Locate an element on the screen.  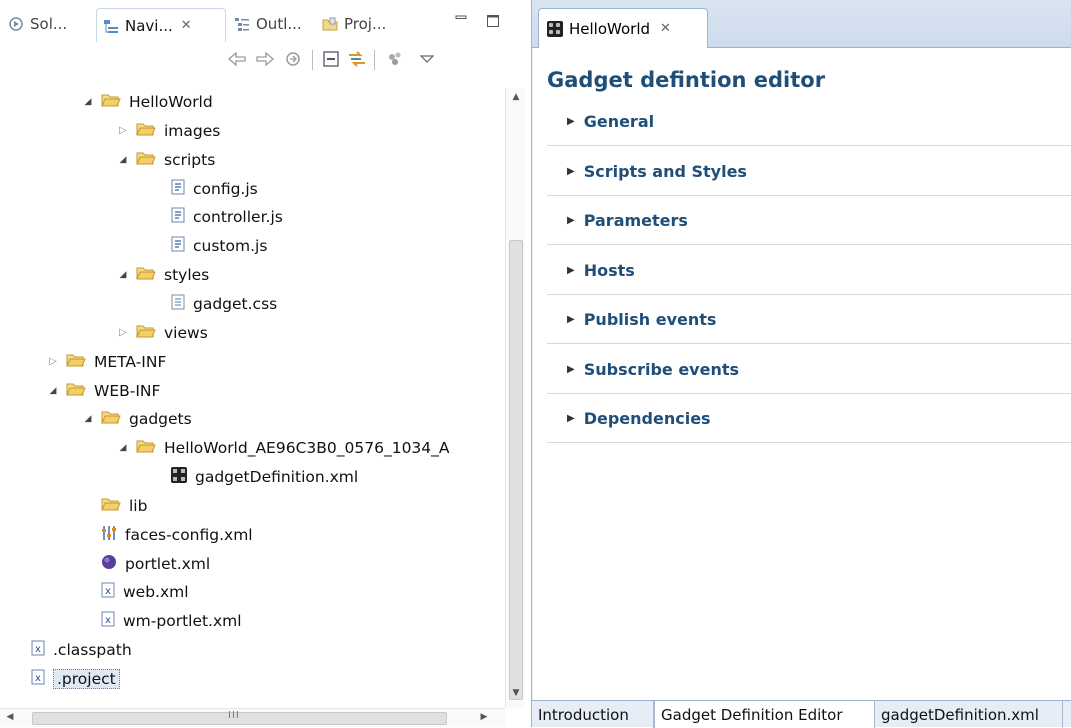
section-subscribe-events: ▶ Subscribe events is located at coordinates (809, 370).